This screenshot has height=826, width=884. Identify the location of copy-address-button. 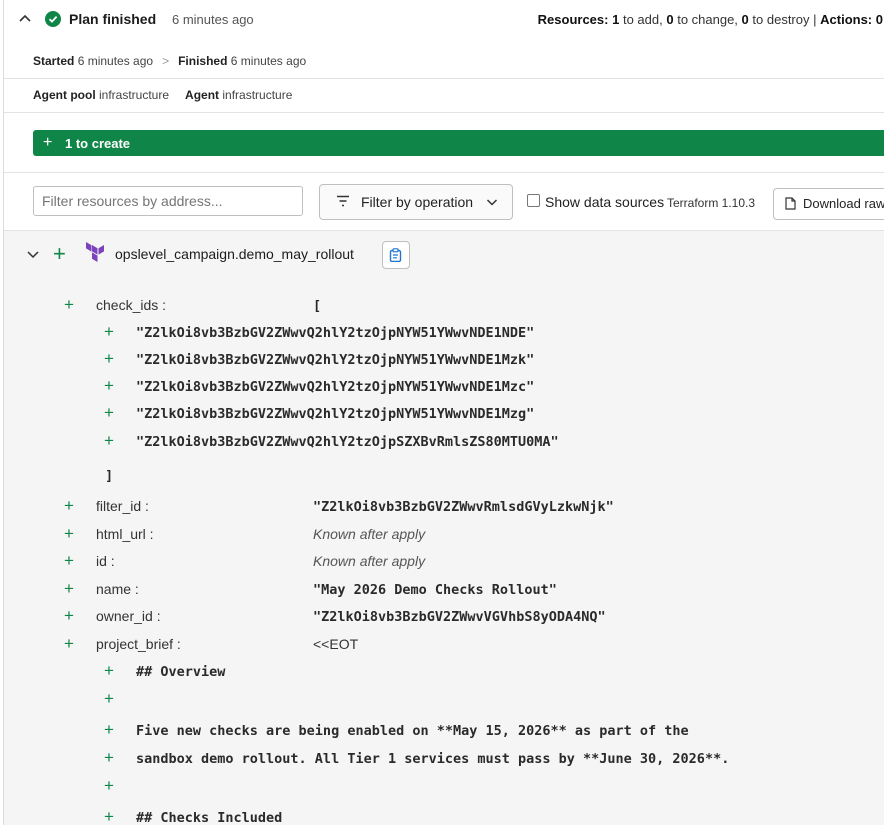
(396, 255).